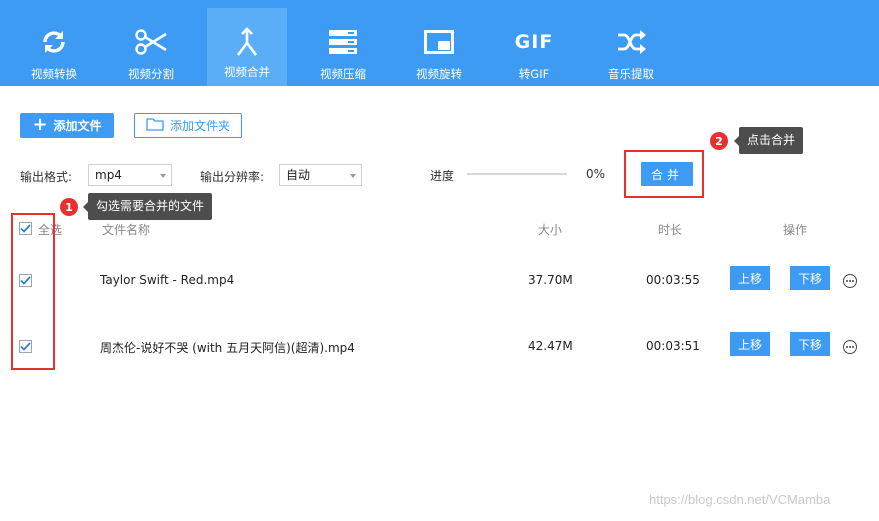 The height and width of the screenshot is (521, 879). Describe the element at coordinates (247, 72) in the screenshot. I see `tool-label: 视频合并` at that location.